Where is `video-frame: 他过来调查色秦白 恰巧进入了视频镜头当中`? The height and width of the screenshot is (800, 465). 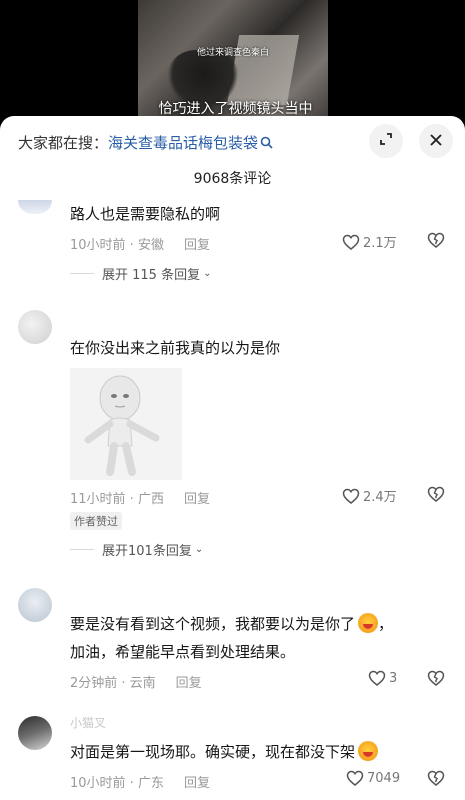
video-frame: 他过来调查色秦白 恰巧进入了视频镜头当中 is located at coordinates (233, 59).